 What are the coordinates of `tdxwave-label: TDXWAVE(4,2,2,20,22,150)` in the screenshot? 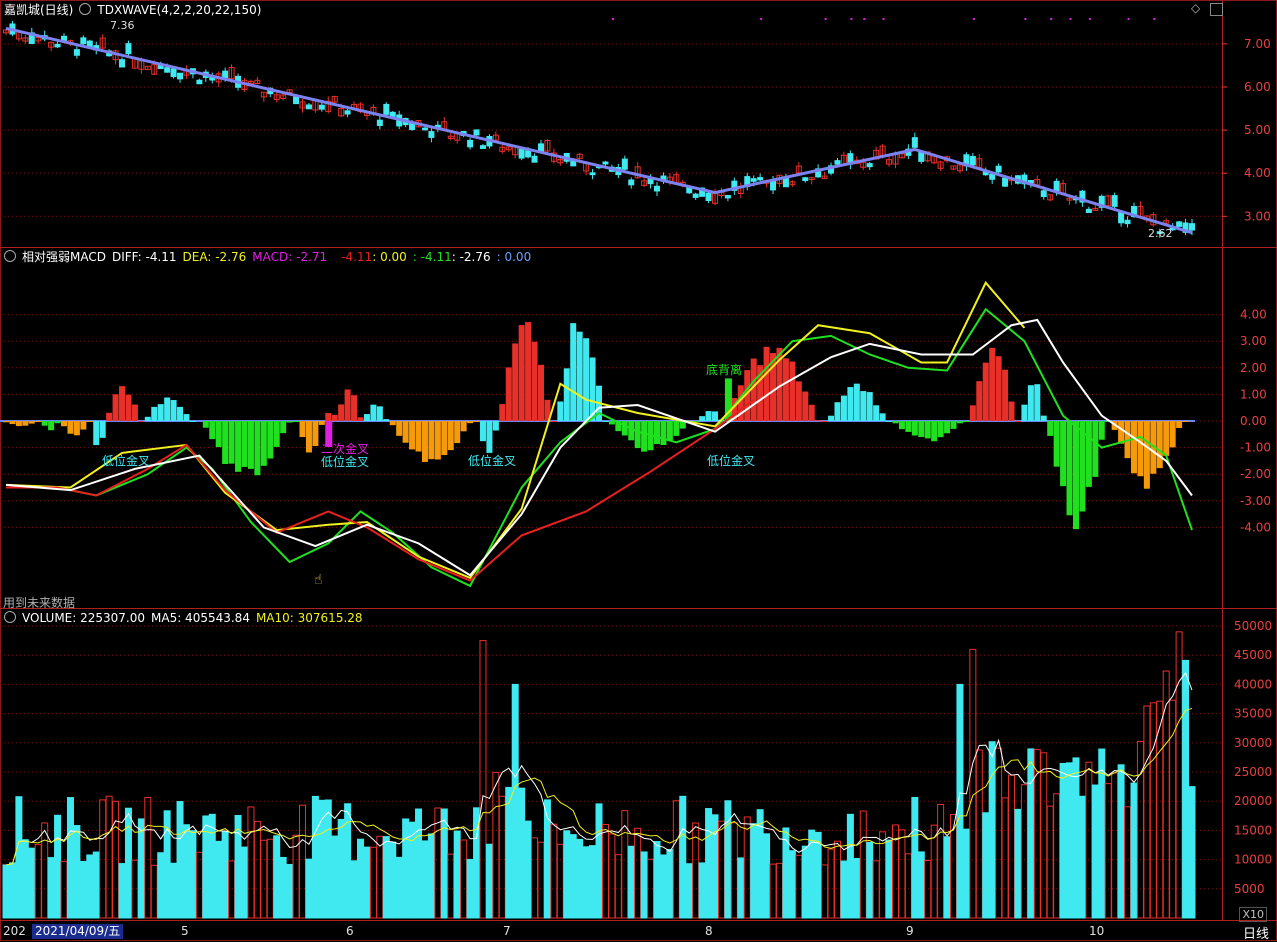 It's located at (179, 10).